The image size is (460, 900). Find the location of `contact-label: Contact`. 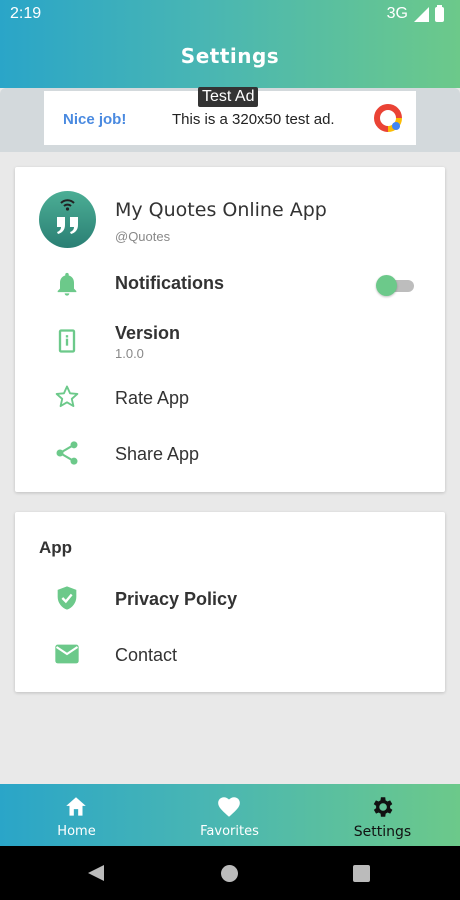

contact-label: Contact is located at coordinates (146, 655).